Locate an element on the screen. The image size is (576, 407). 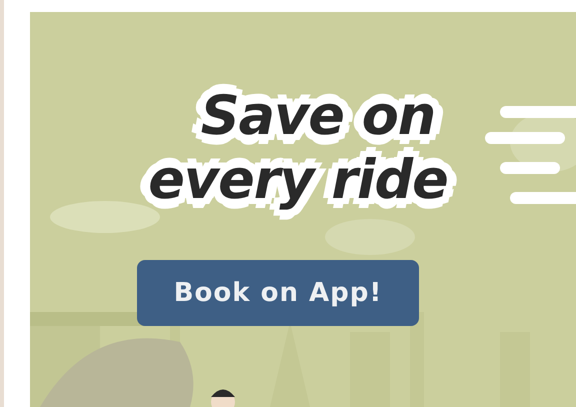
book-on-app-button: Book on App! is located at coordinates (278, 293).